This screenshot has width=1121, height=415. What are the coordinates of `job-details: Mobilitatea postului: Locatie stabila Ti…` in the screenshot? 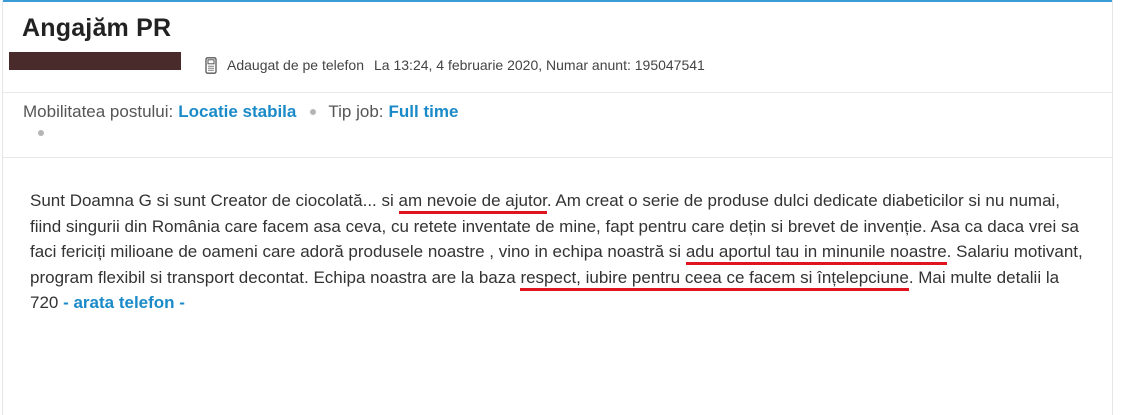 It's located at (240, 112).